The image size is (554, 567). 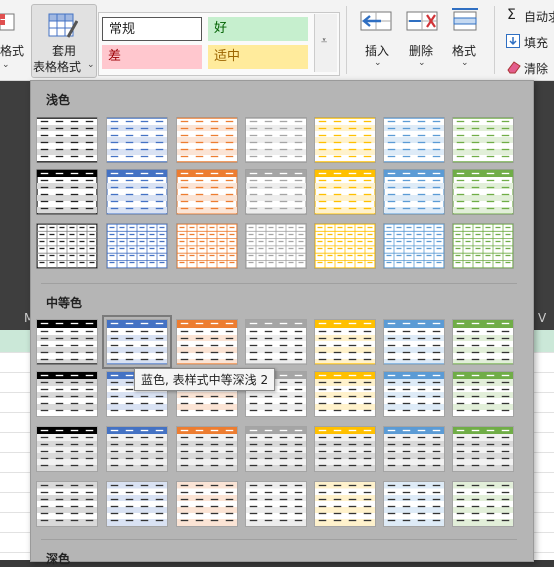 I want to click on column-letter-v: V, so click(x=542, y=318).